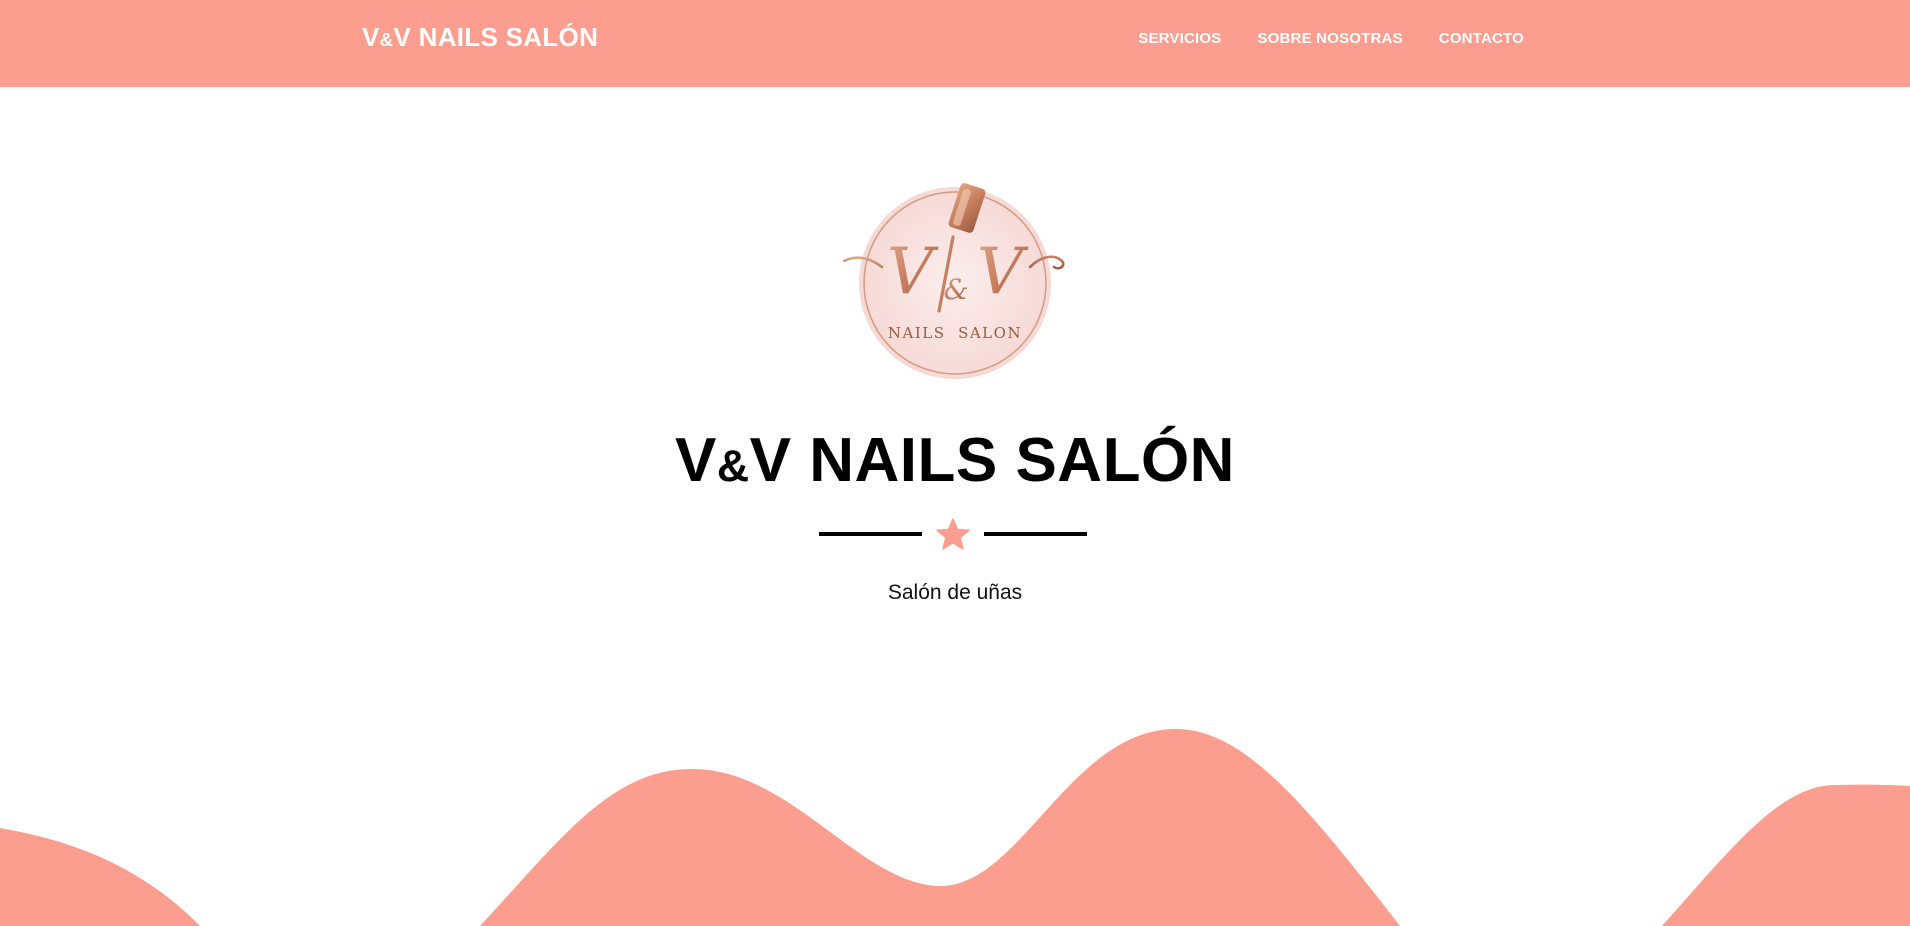 The image size is (1910, 926). I want to click on hero-title-suffix: V NAILS SALÓN, so click(992, 460).